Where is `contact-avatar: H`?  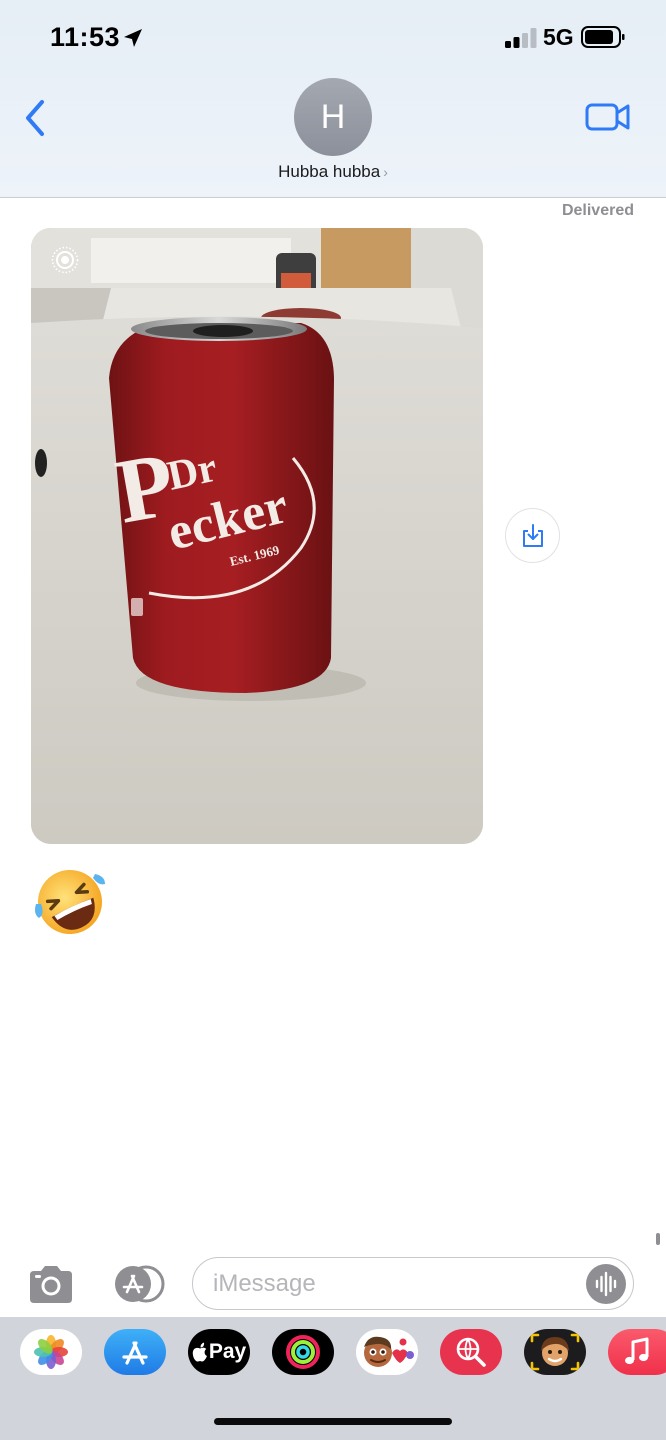
contact-avatar: H is located at coordinates (333, 117).